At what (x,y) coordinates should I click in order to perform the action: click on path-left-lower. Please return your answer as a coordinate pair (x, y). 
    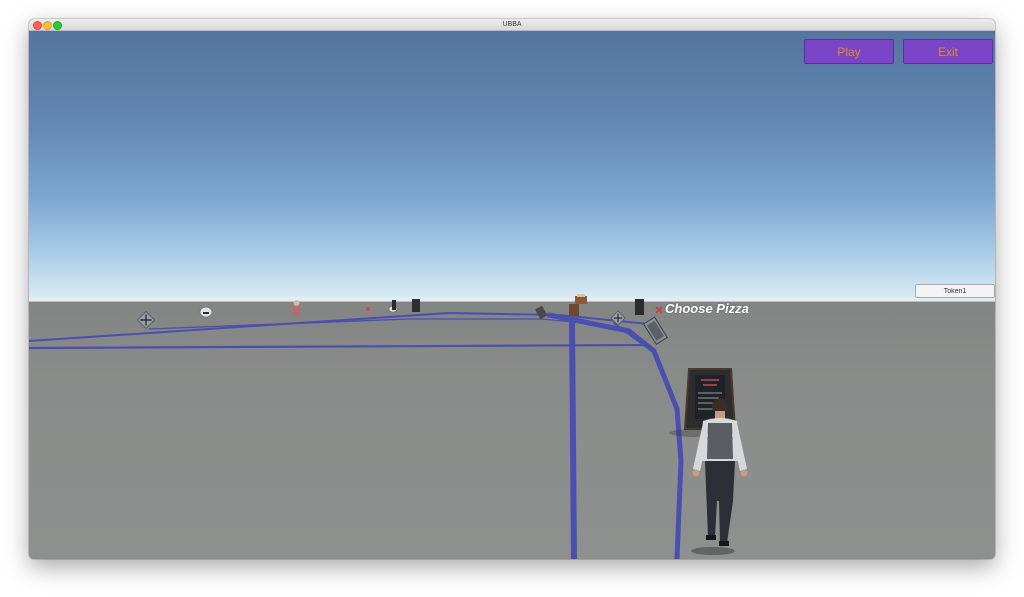
    Looking at the image, I should click on (340, 346).